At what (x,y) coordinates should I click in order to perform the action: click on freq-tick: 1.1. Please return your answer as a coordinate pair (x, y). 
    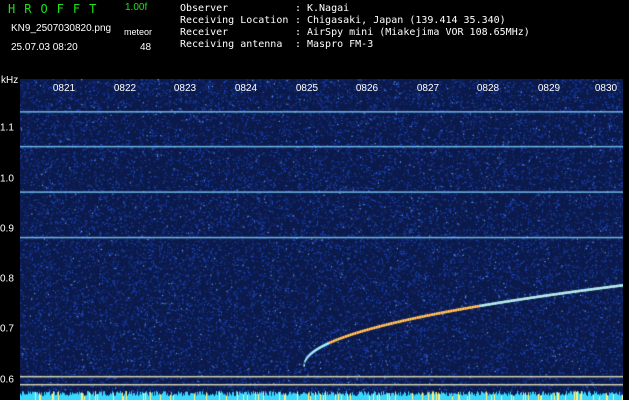
    Looking at the image, I should click on (7, 128).